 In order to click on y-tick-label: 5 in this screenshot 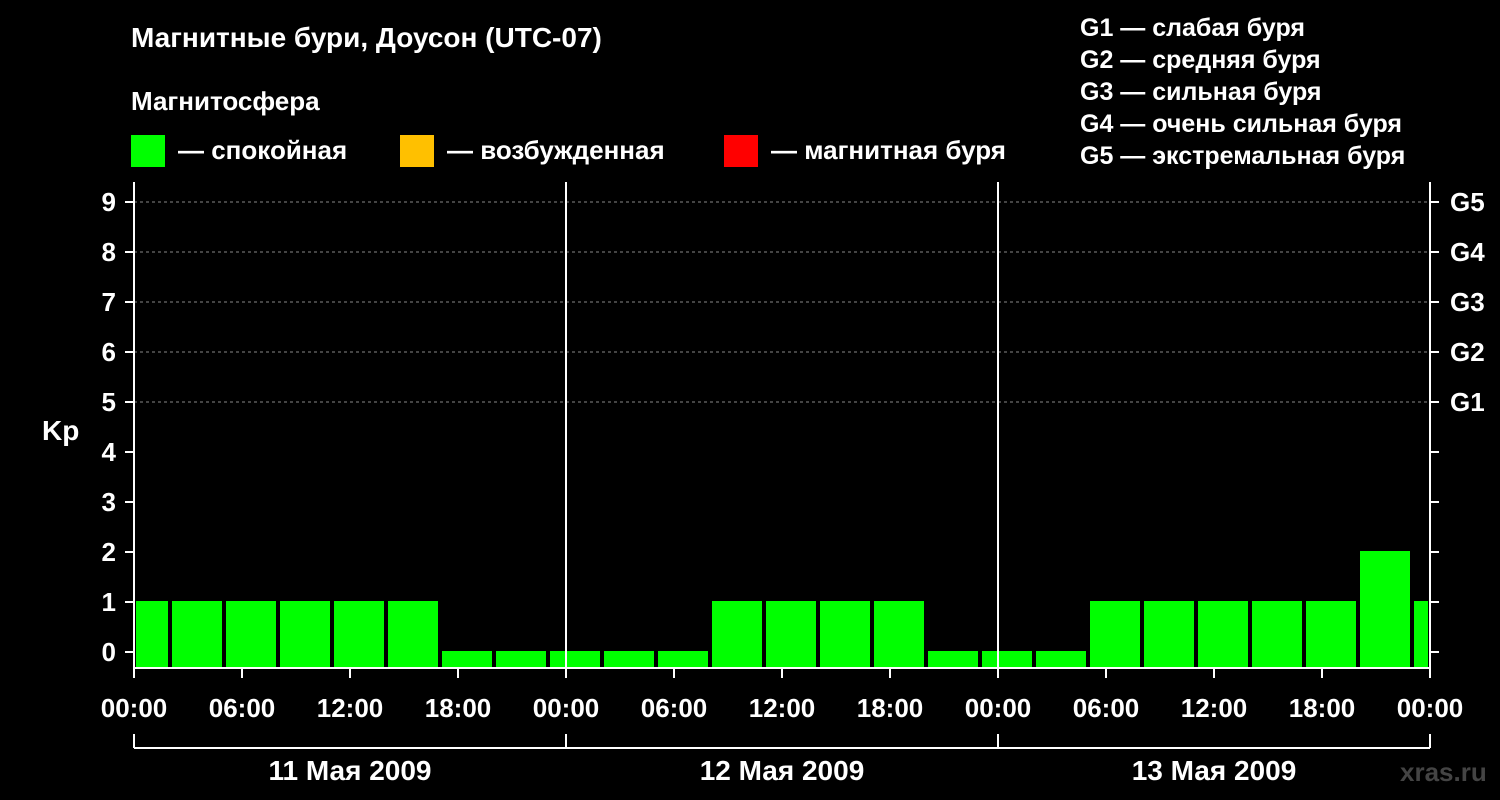, I will do `click(109, 402)`.